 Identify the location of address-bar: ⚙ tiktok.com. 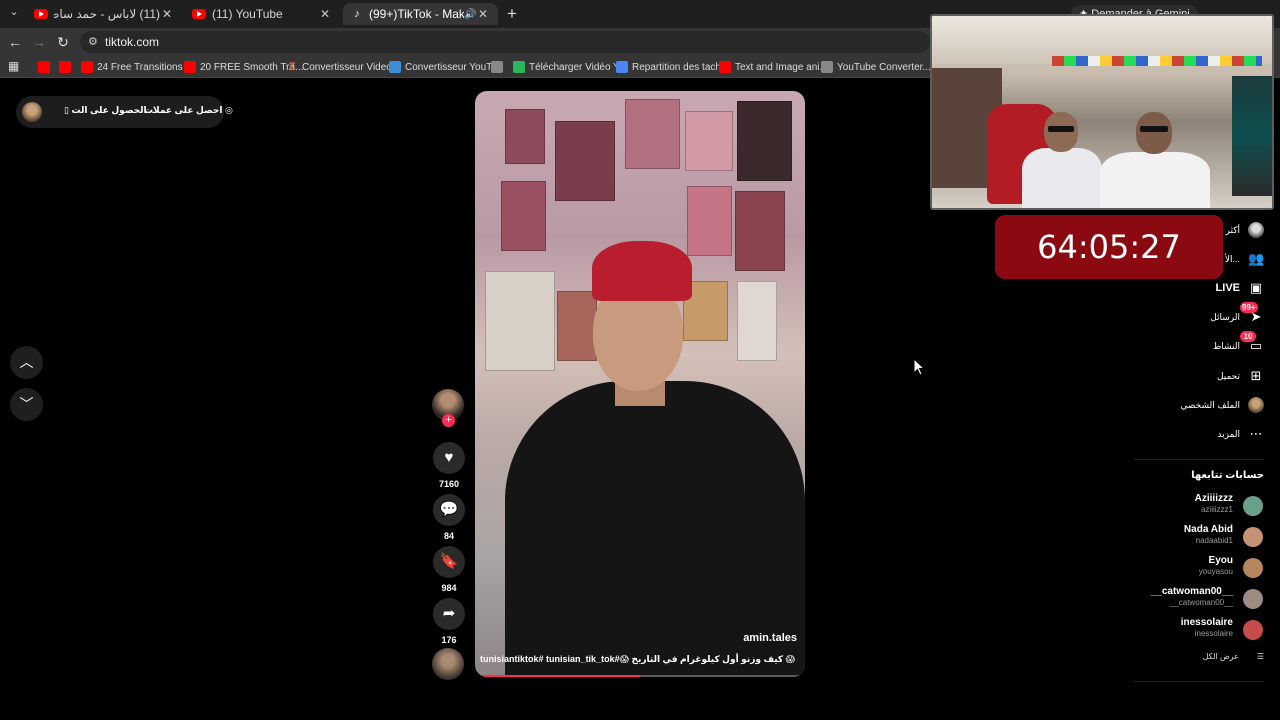
(505, 42).